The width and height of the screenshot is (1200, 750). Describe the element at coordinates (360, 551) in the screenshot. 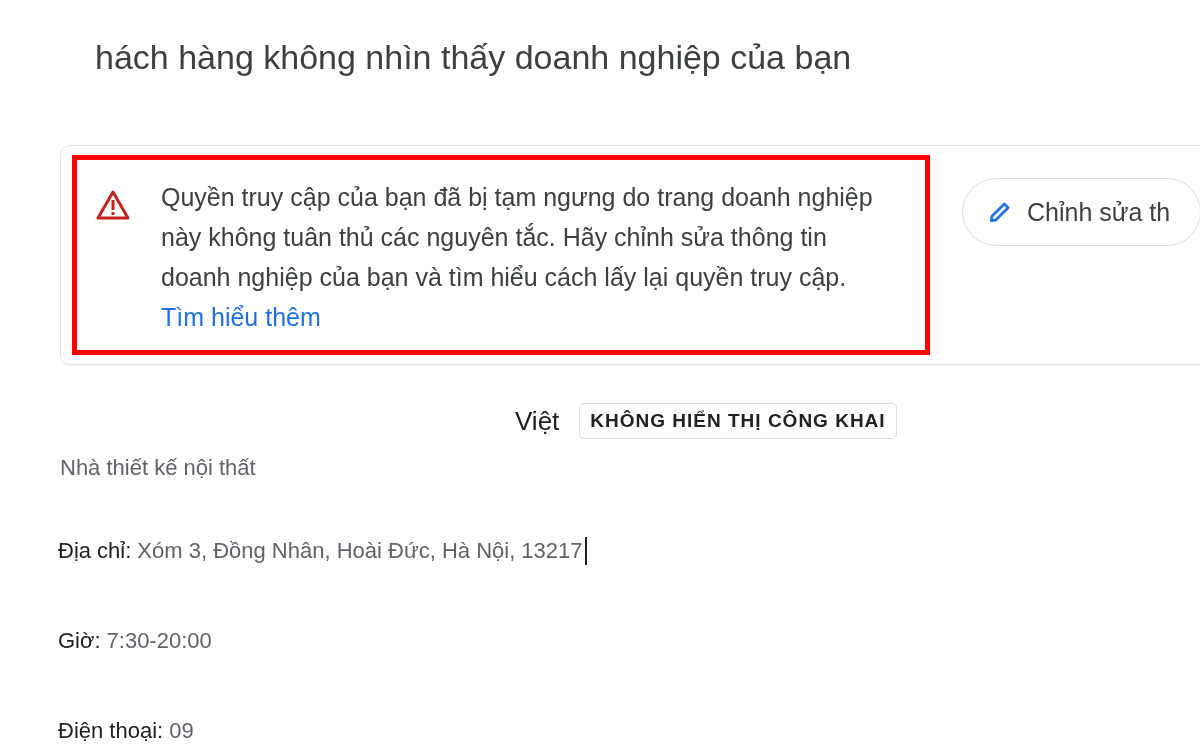

I see `detail-value: Xóm 3, Đồng Nhân, Hoài Đức, Hà Nội, 13217` at that location.